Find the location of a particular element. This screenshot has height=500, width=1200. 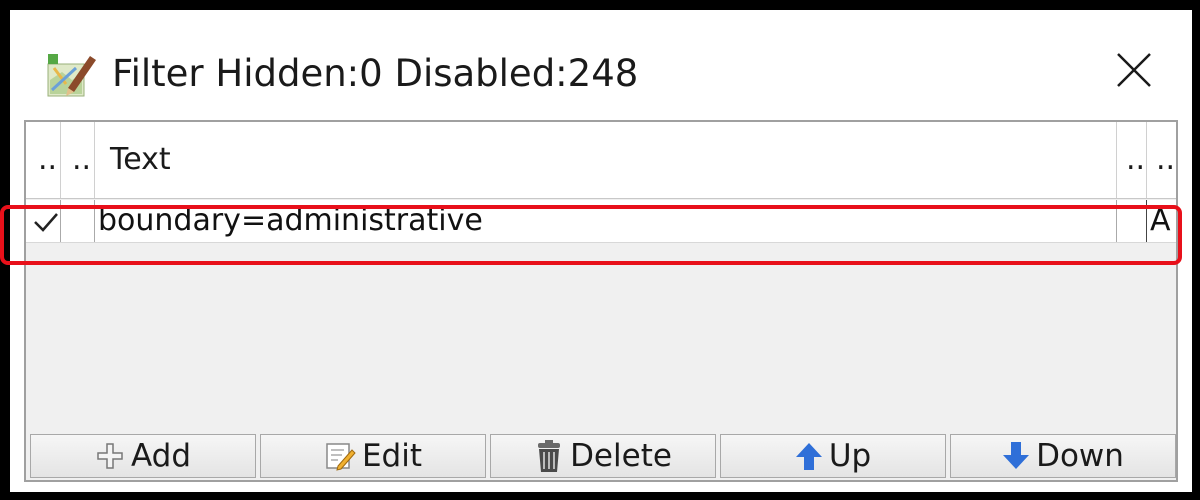

inverted-checkbox is located at coordinates (1132, 221).